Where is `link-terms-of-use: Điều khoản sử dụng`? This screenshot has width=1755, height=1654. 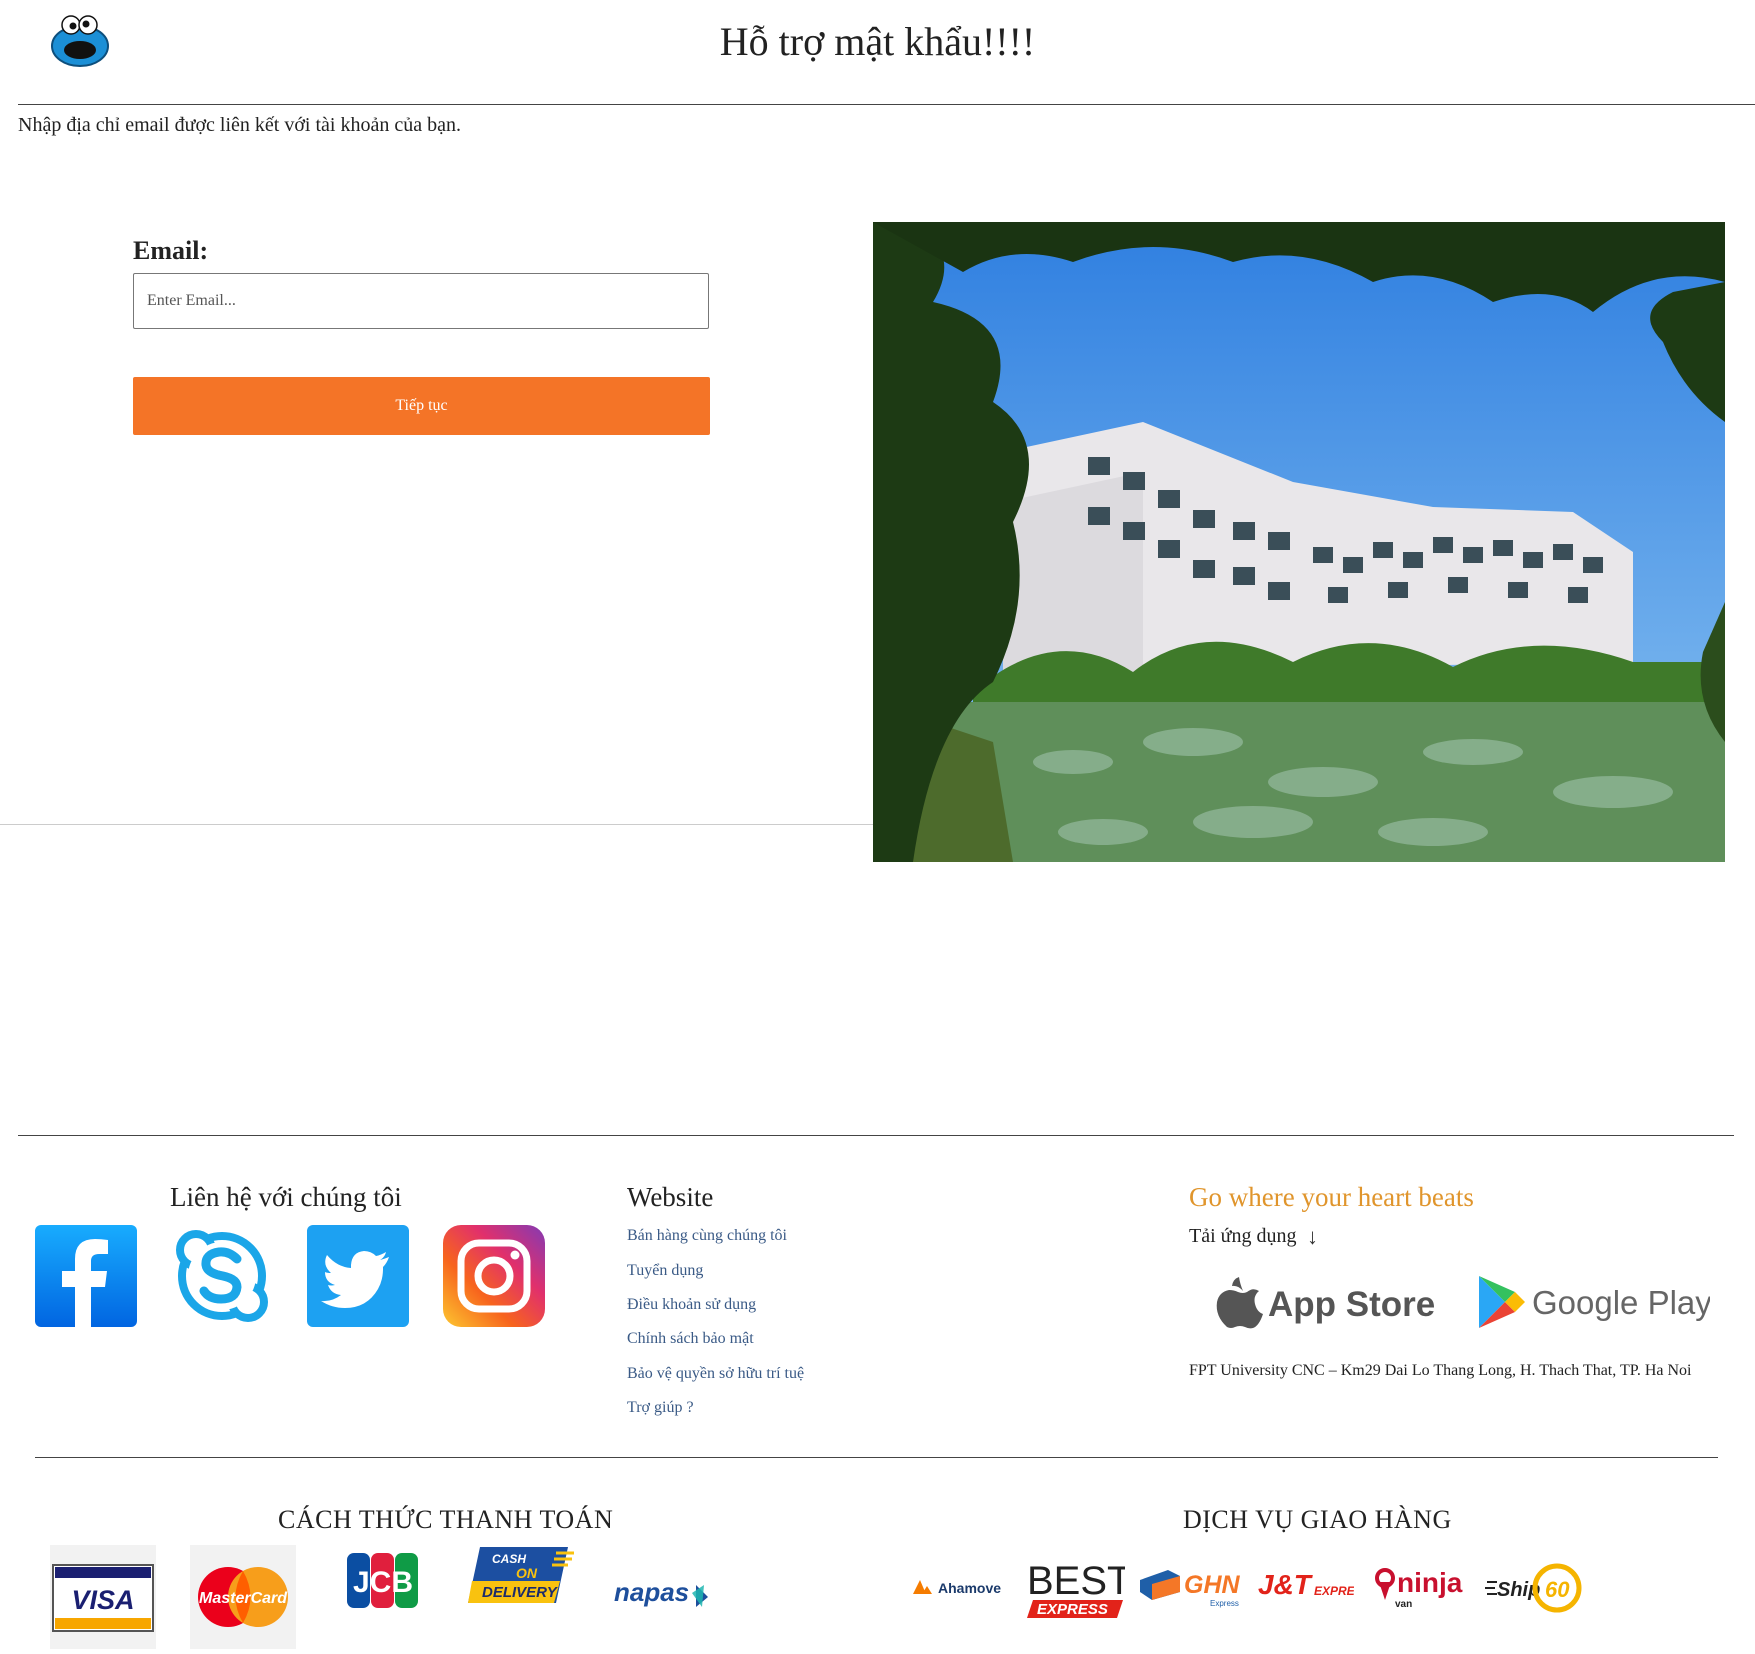
link-terms-of-use: Điều khoản sử dụng is located at coordinates (691, 1305).